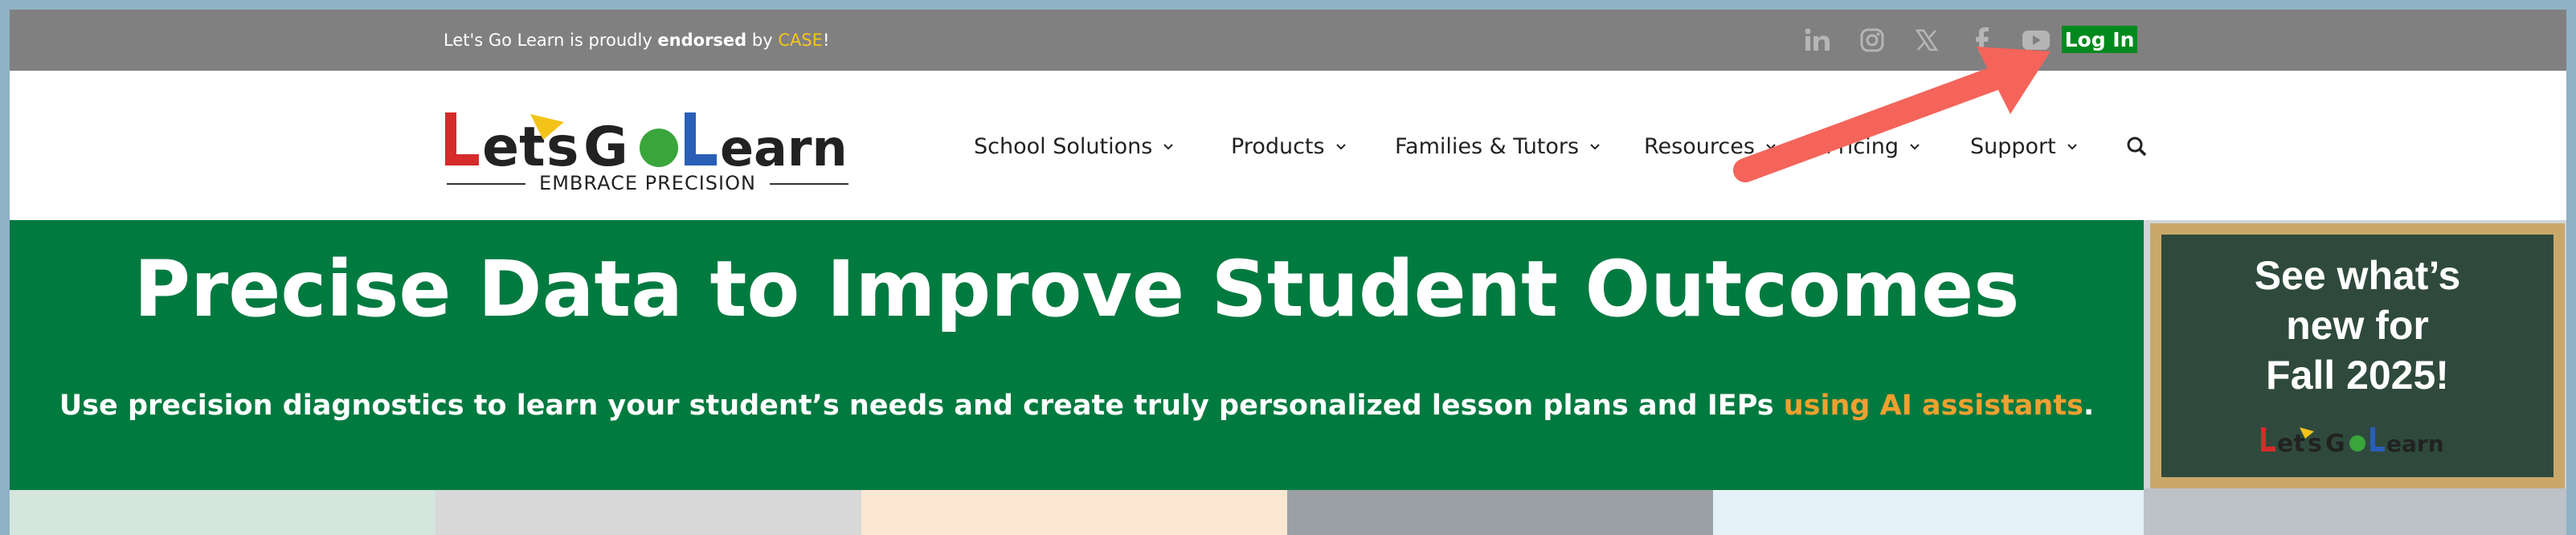 The width and height of the screenshot is (2576, 535). Describe the element at coordinates (1933, 406) in the screenshot. I see `ai-assistants-link: using AI assistants` at that location.